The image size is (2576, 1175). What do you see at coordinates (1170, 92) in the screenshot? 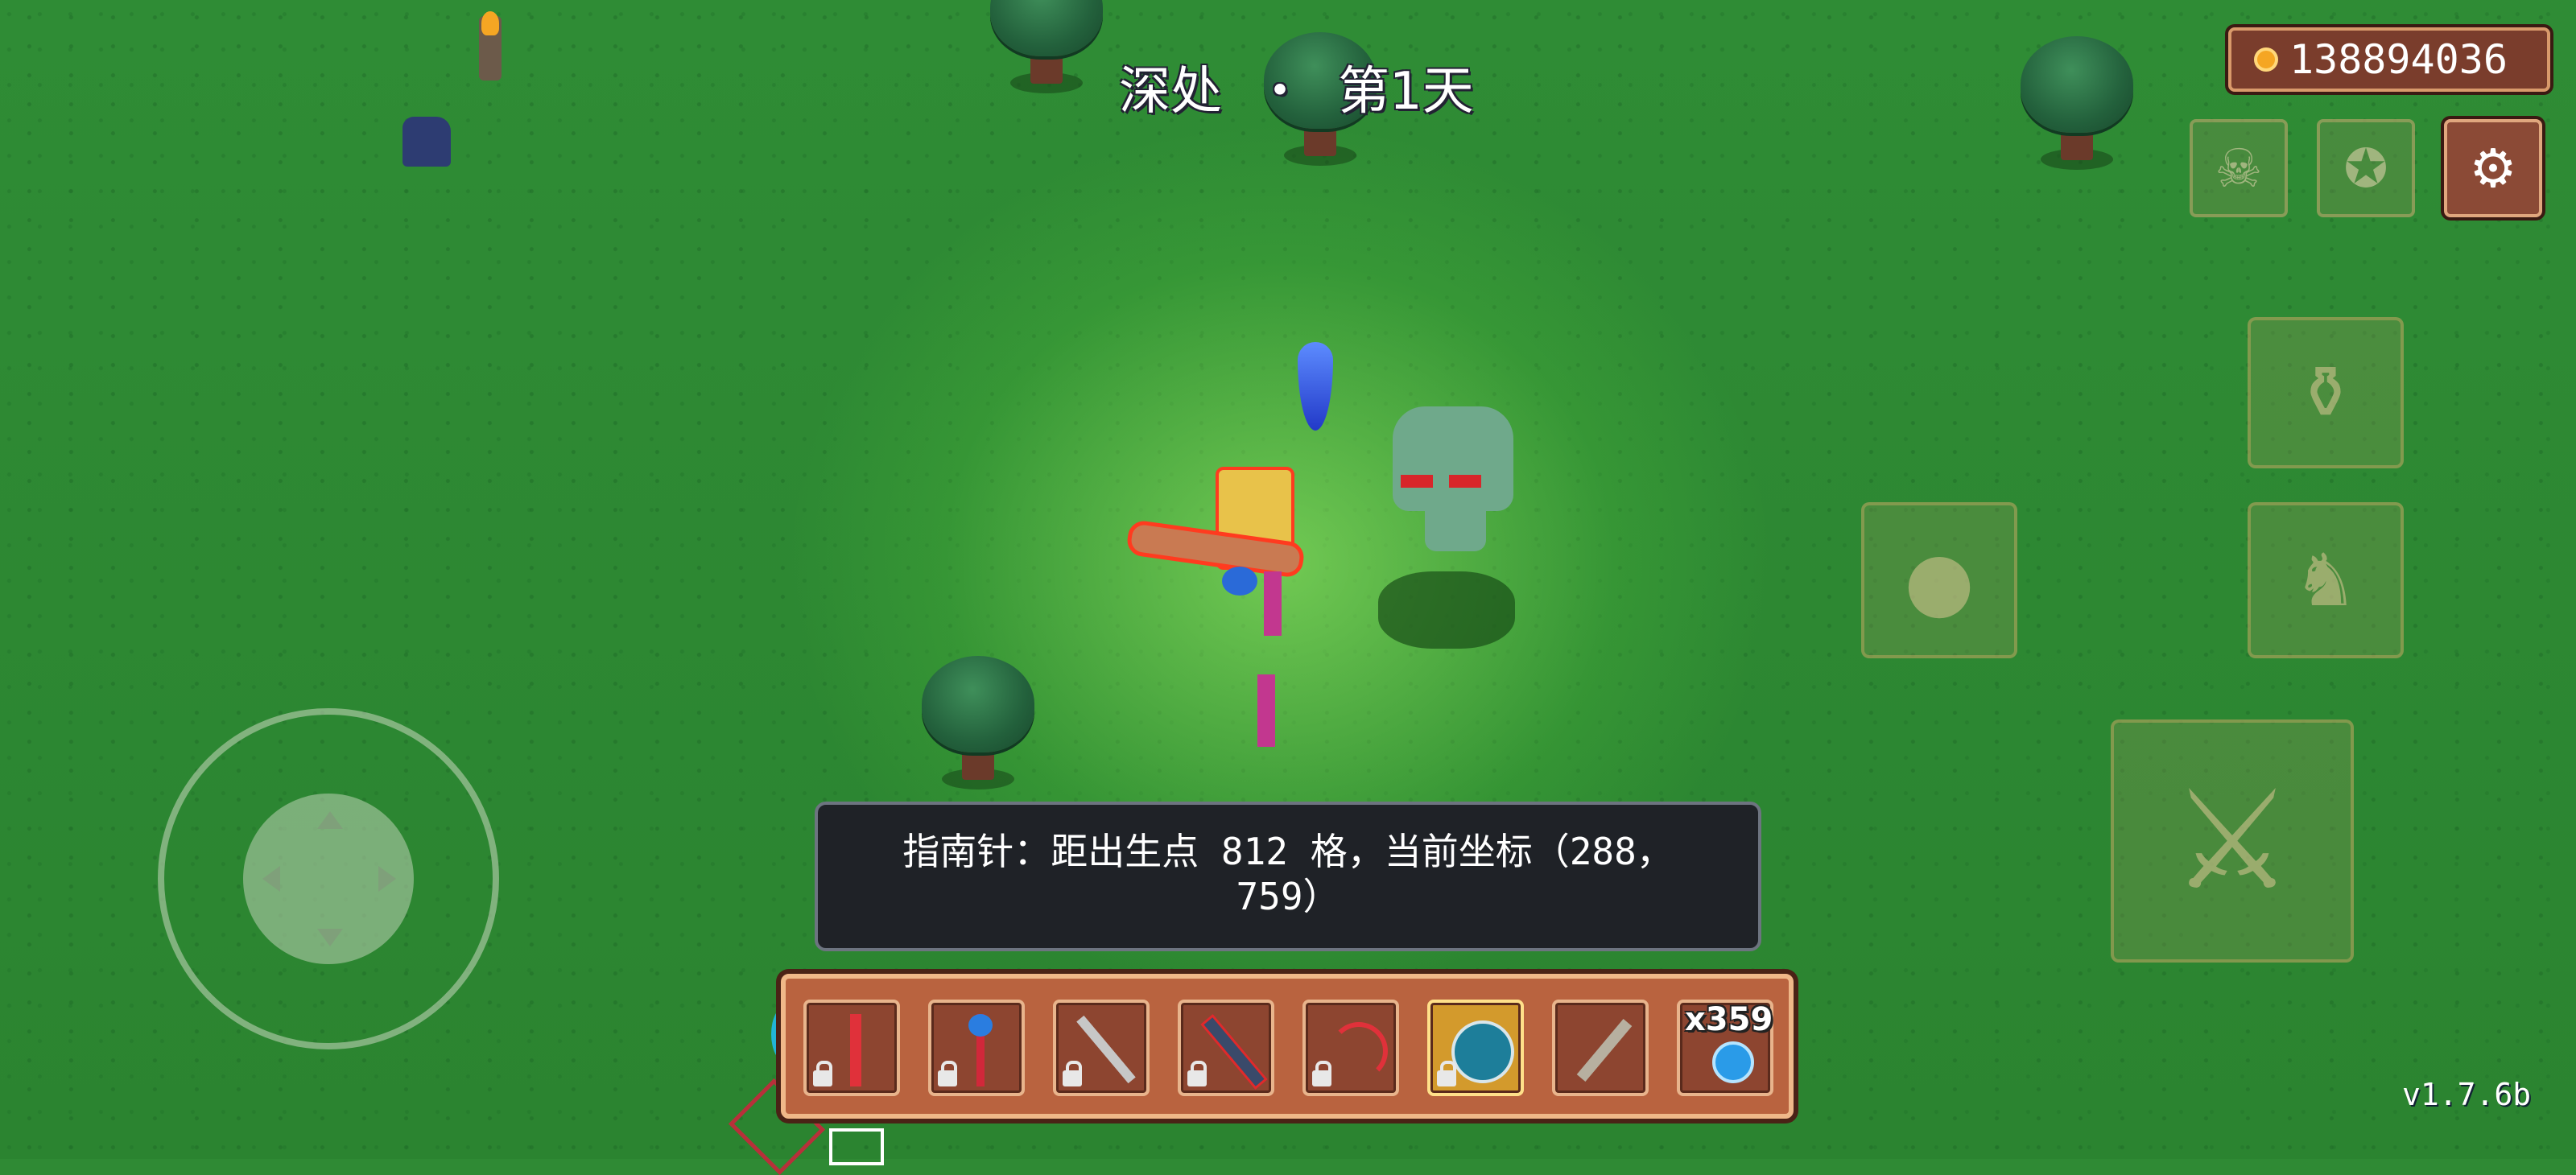
I see `location-name: 深处` at bounding box center [1170, 92].